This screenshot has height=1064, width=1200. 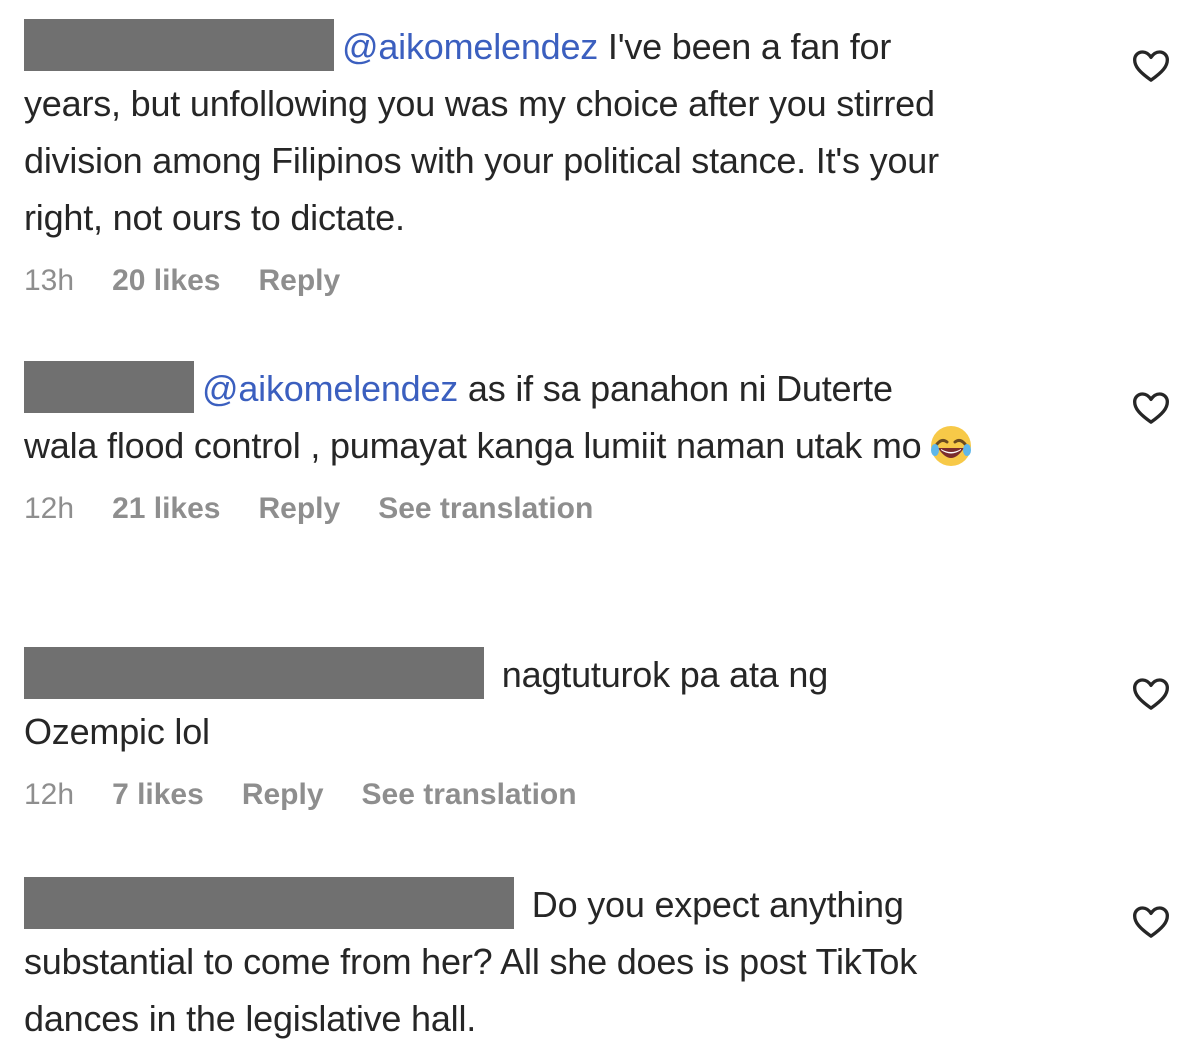 What do you see at coordinates (745, 46) in the screenshot?
I see `comment-text-first: I've been a fan for` at bounding box center [745, 46].